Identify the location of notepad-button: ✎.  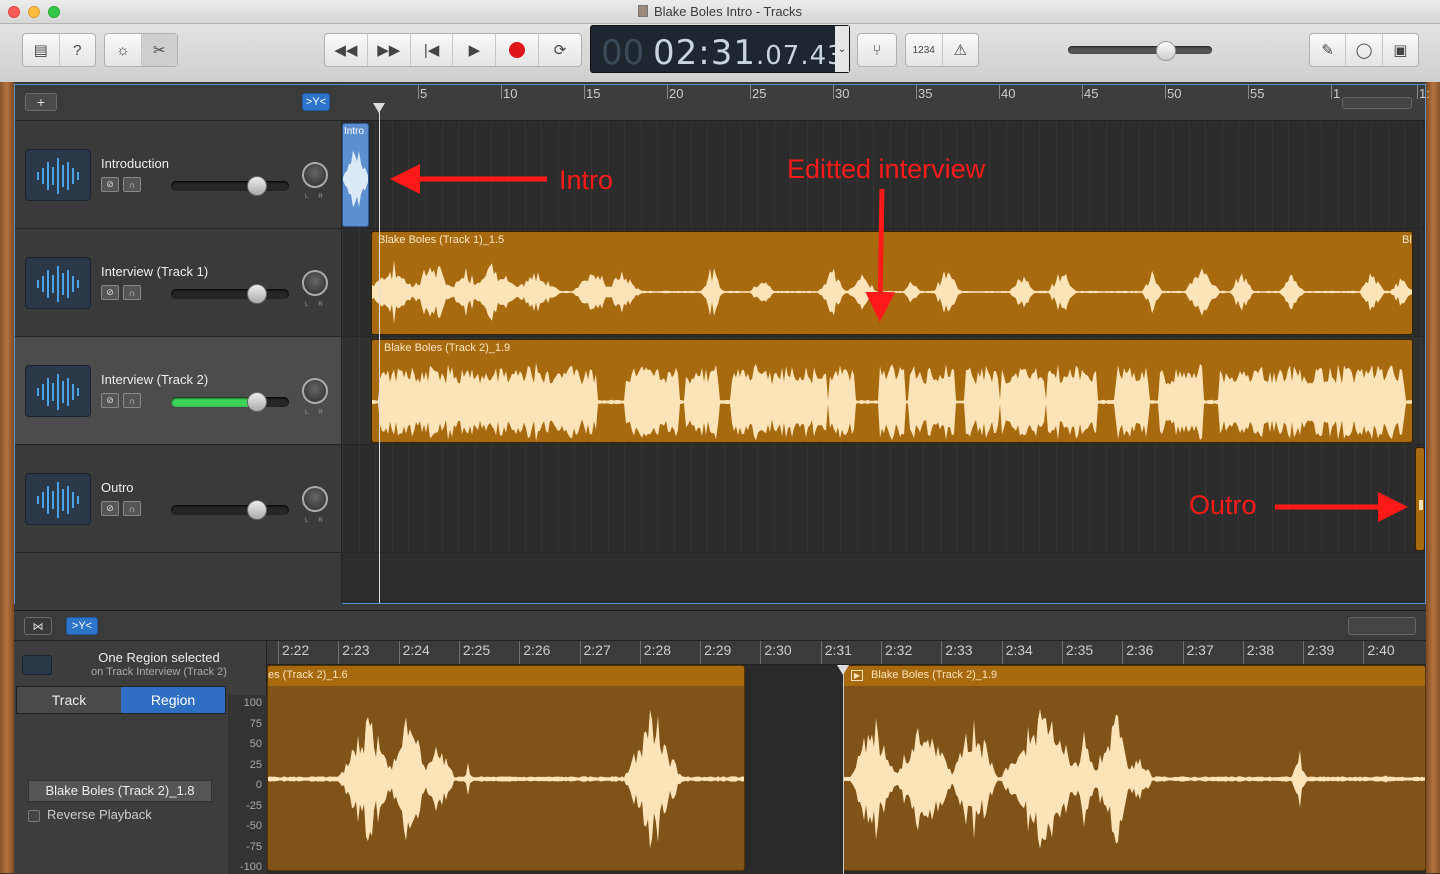
(1328, 50).